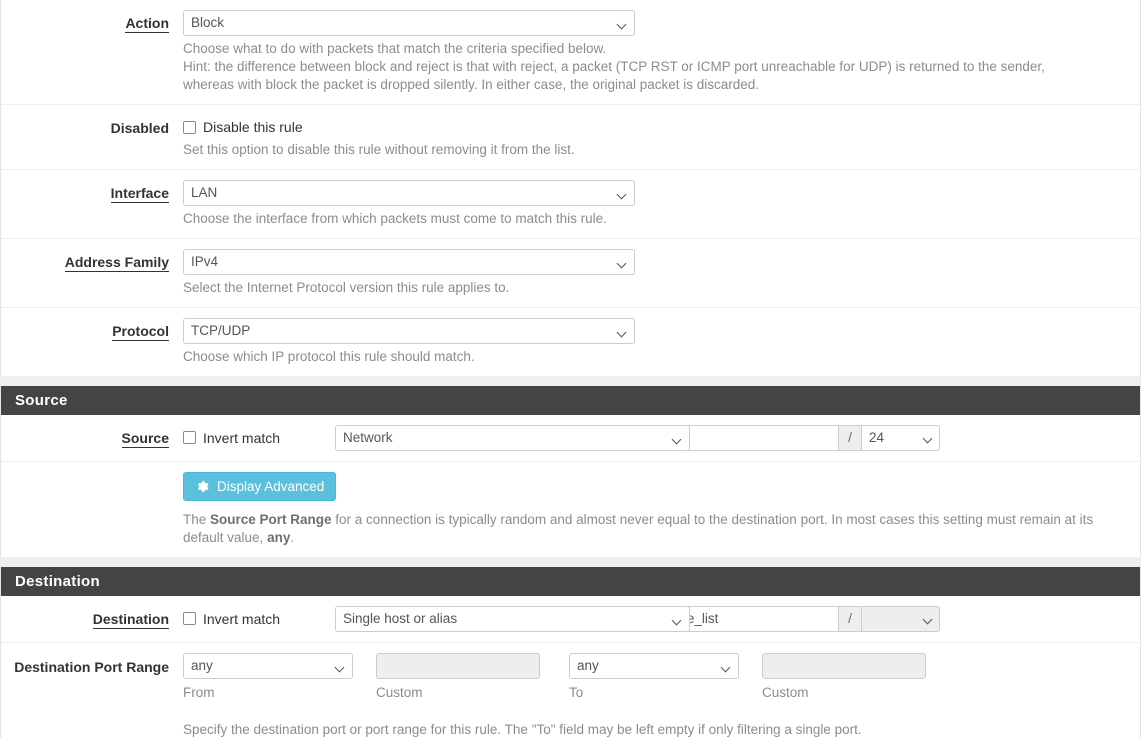  Describe the element at coordinates (242, 437) in the screenshot. I see `source-invert-label: Invert match` at that location.